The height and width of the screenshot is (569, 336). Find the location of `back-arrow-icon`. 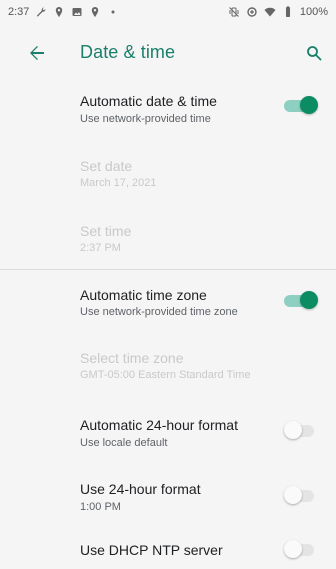

back-arrow-icon is located at coordinates (37, 53).